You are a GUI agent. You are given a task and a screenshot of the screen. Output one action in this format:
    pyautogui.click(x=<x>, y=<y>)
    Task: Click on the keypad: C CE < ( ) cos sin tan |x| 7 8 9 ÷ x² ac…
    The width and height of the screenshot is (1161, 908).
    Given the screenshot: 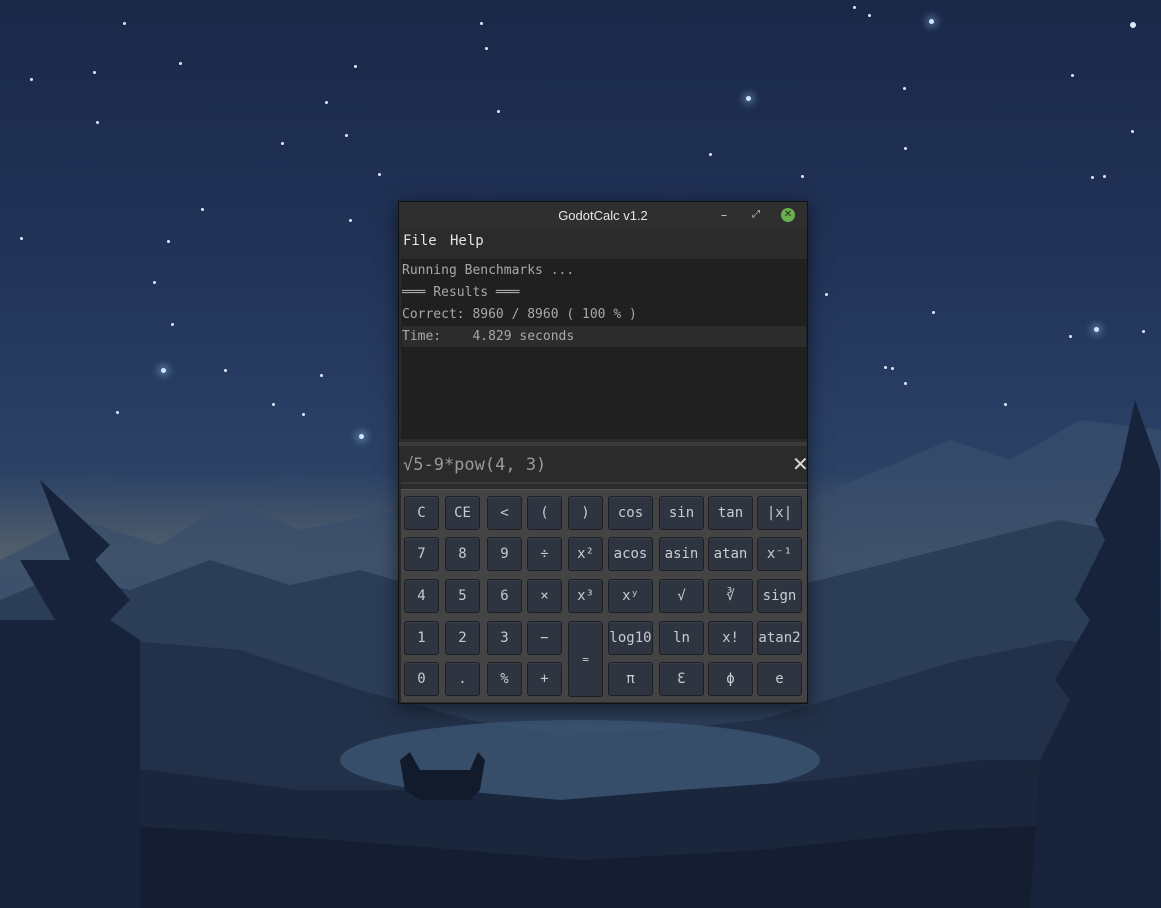 What is the action you would take?
    pyautogui.click(x=604, y=595)
    